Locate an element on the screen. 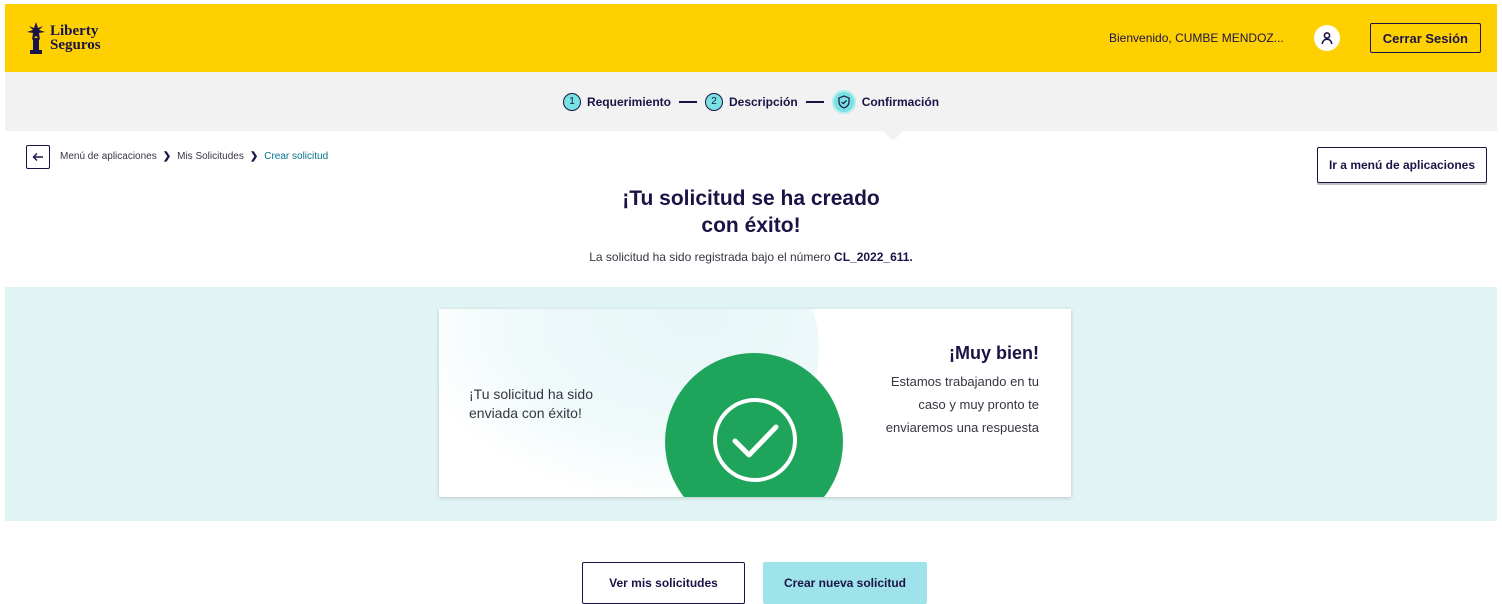 This screenshot has height=604, width=1502. breadcrumb-crear-solicitud: Crear solicitud is located at coordinates (296, 156).